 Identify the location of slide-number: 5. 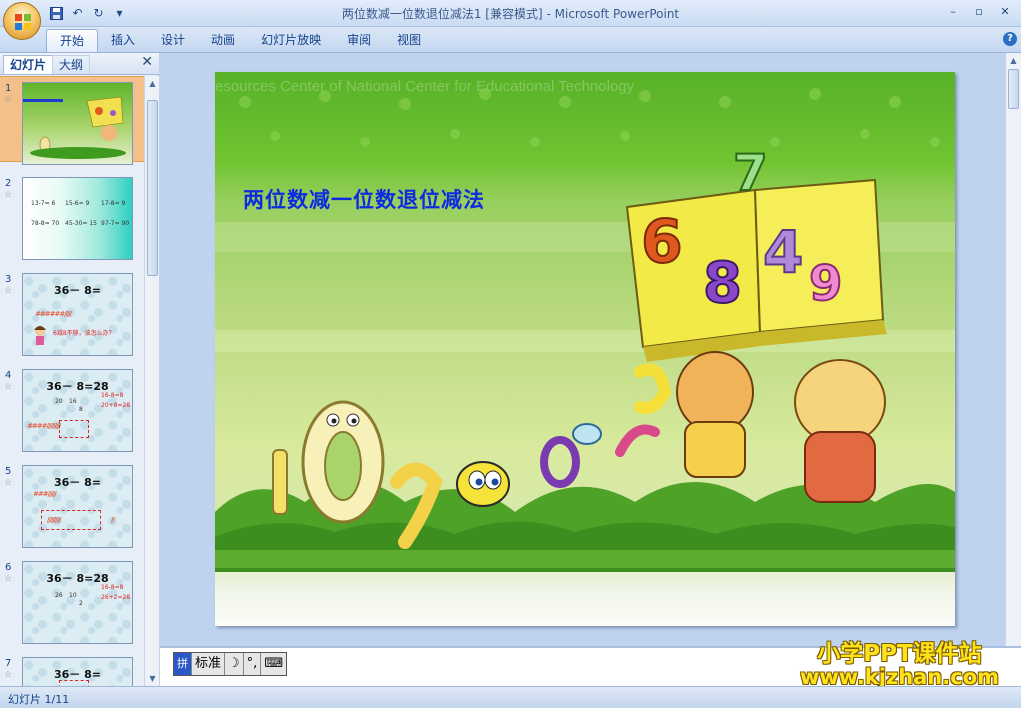
(8, 471).